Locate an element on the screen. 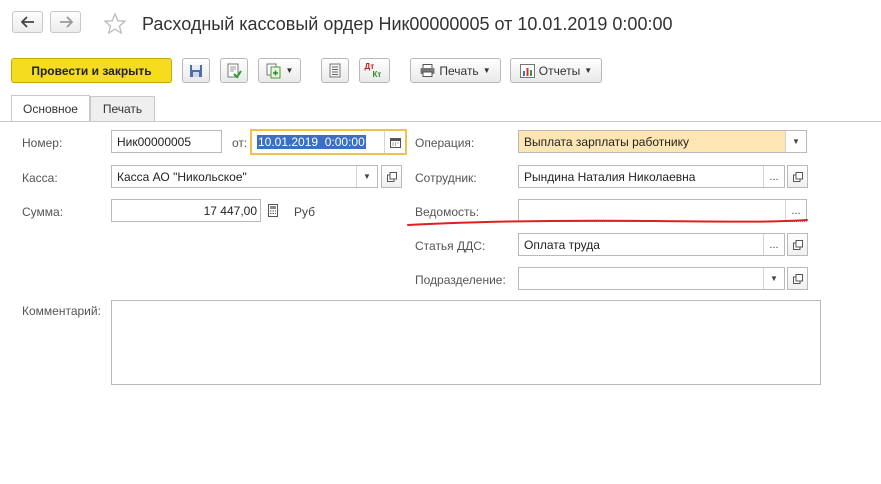 The width and height of the screenshot is (881, 484). tab-print: Печать is located at coordinates (122, 108).